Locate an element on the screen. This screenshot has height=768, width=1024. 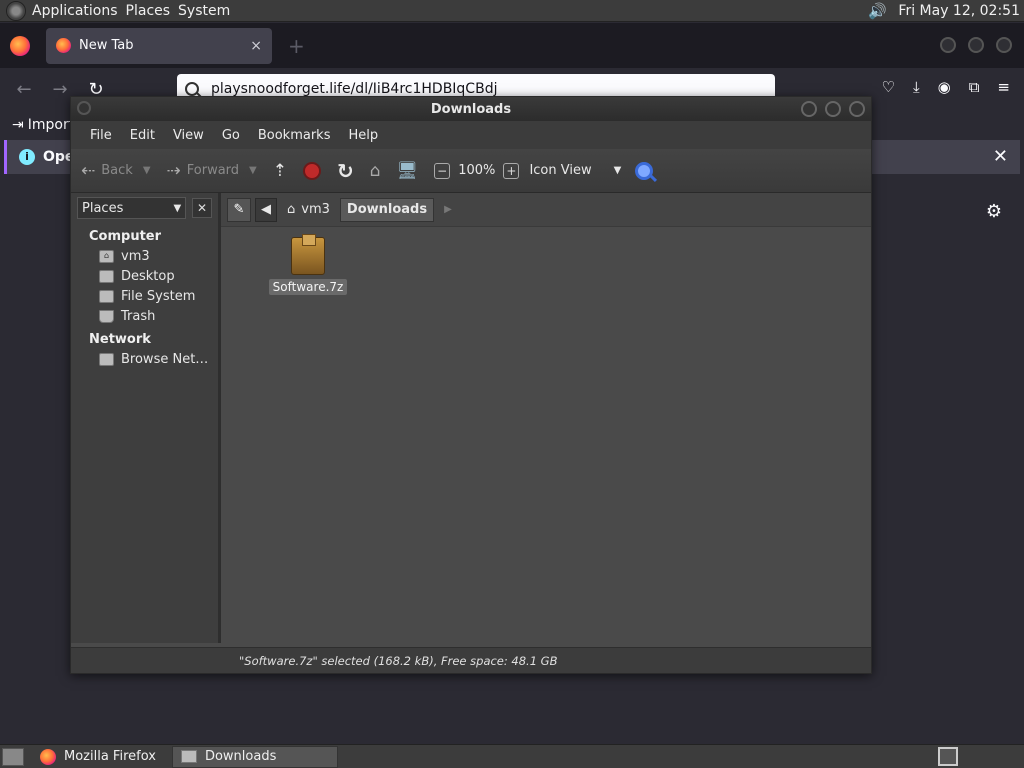
up-arrow-icon: ⇡ is located at coordinates (279, 170).